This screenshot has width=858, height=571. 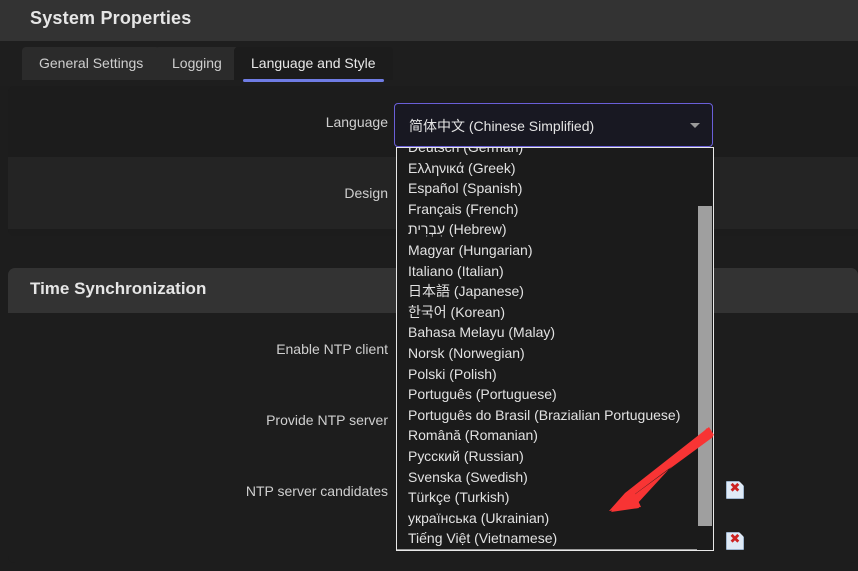 What do you see at coordinates (547, 394) in the screenshot?
I see `language-option: Português (Portuguese)` at bounding box center [547, 394].